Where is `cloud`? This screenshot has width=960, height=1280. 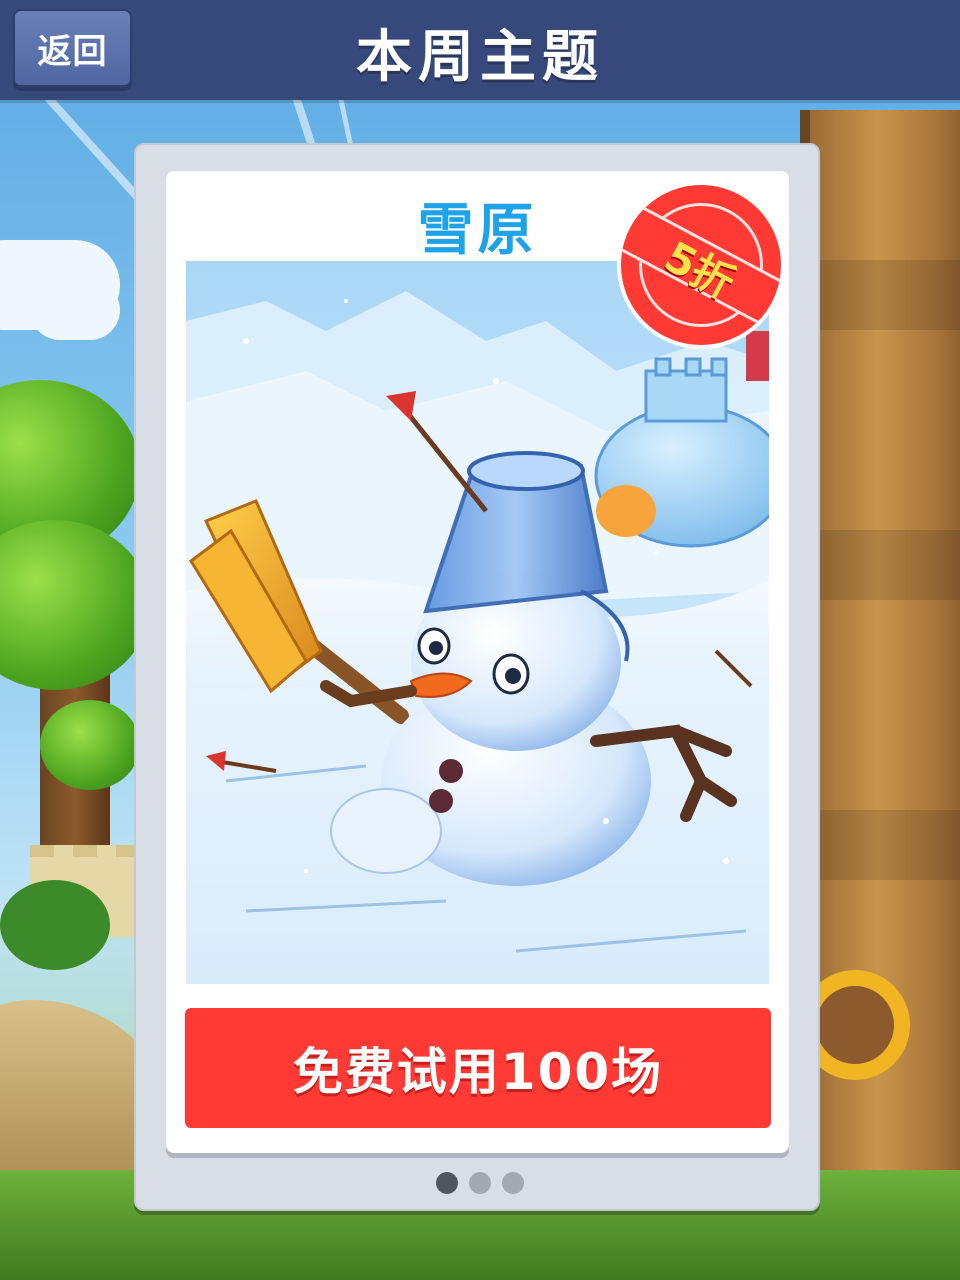
cloud is located at coordinates (75, 310).